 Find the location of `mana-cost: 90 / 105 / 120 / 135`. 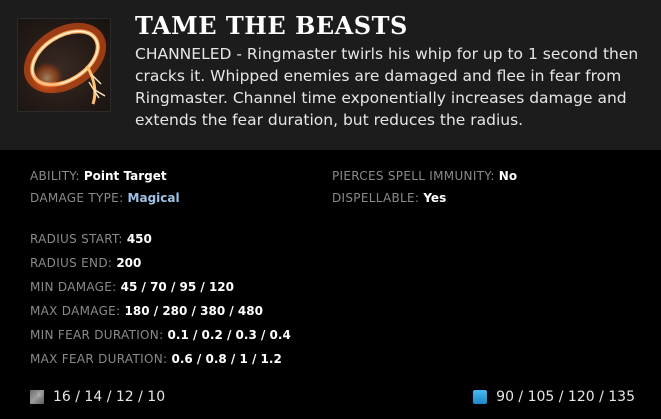

mana-cost: 90 / 105 / 120 / 135 is located at coordinates (554, 397).